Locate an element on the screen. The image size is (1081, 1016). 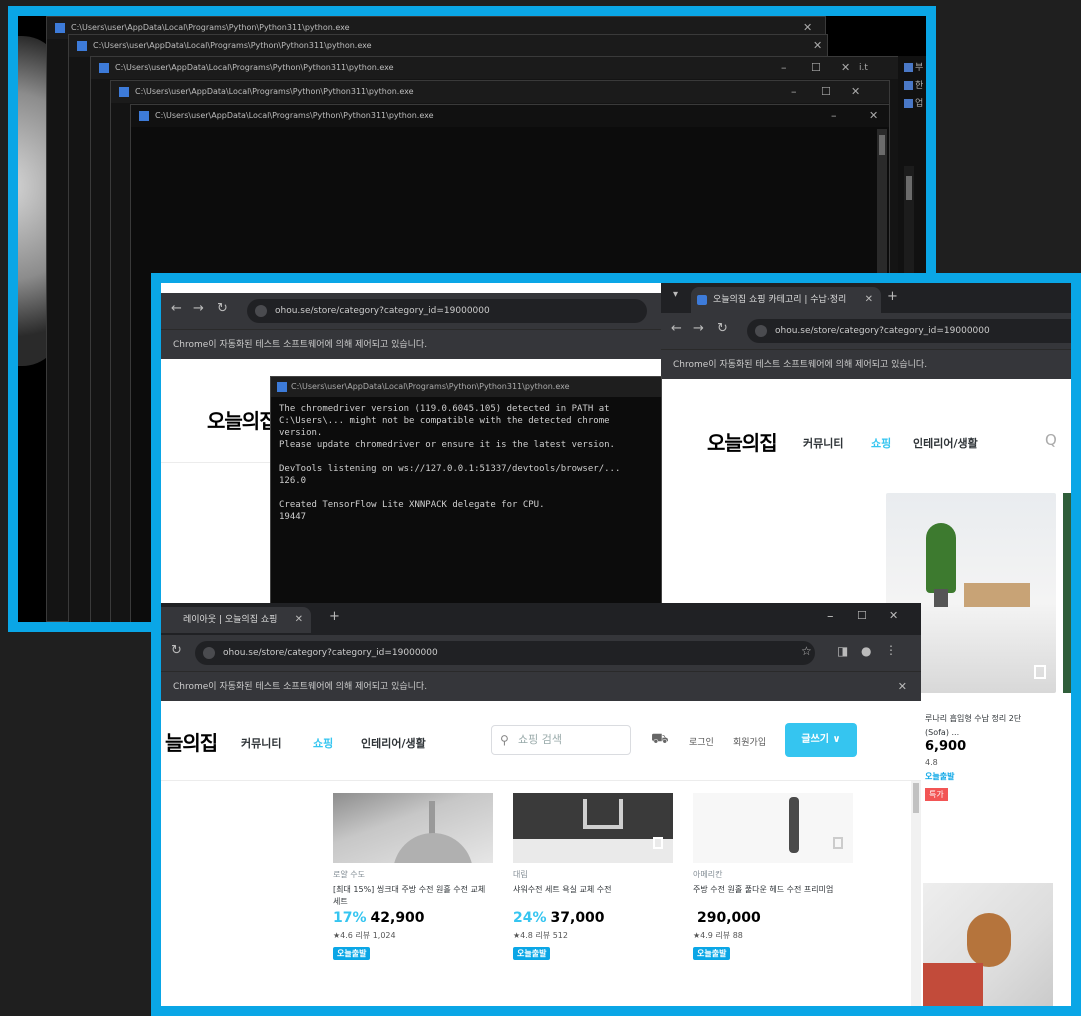
side-item: 한 is located at coordinates (913, 84).